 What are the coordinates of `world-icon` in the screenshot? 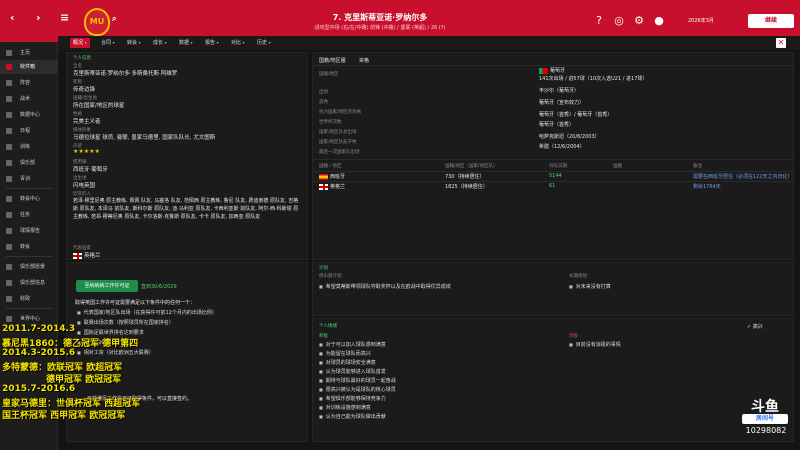 It's located at (9, 319).